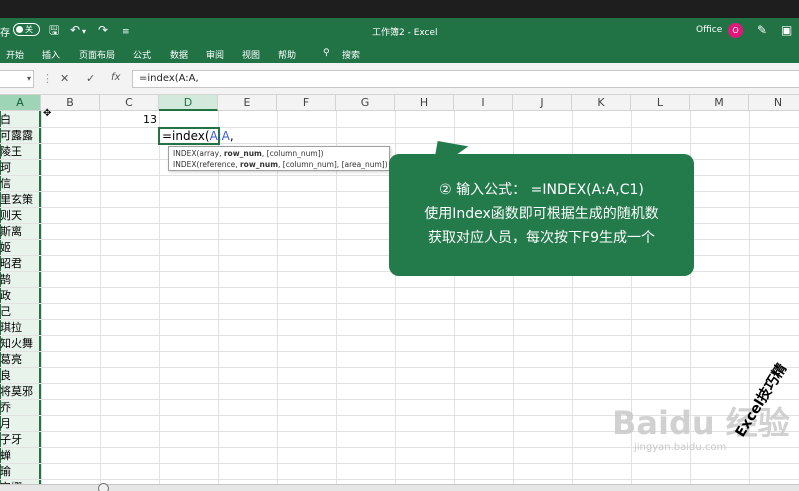  I want to click on column-header-l: L, so click(660, 103).